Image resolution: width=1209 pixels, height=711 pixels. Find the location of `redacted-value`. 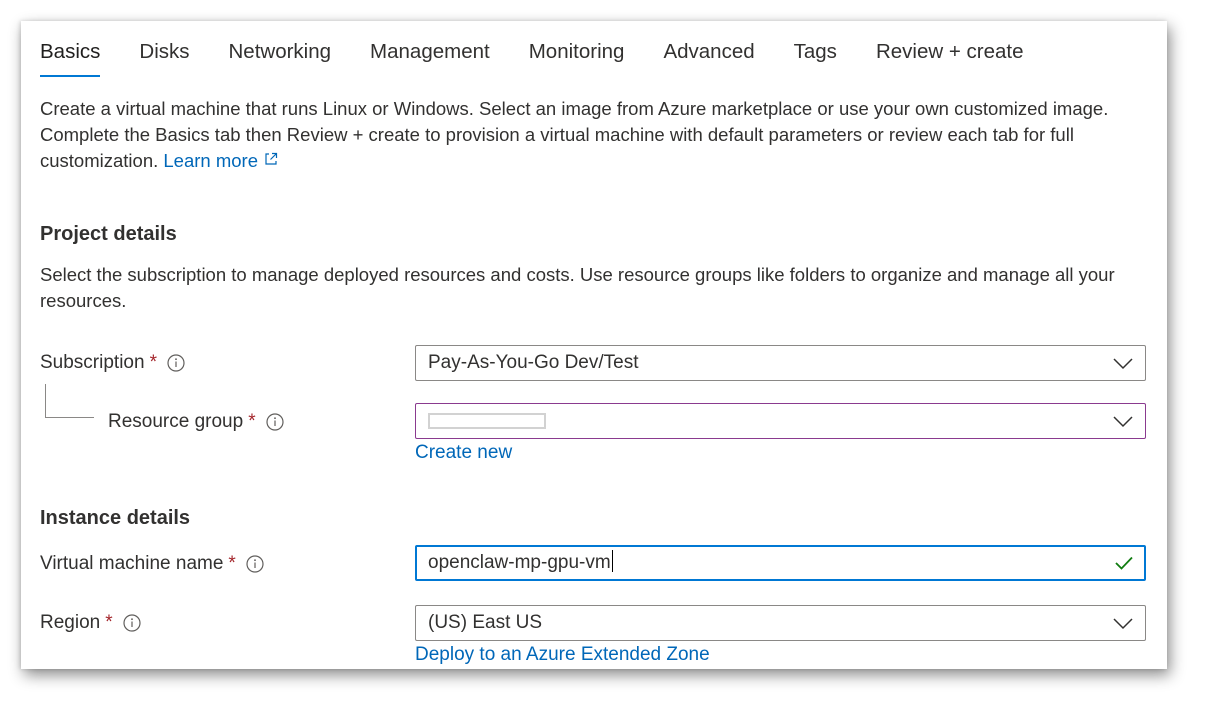

redacted-value is located at coordinates (487, 421).